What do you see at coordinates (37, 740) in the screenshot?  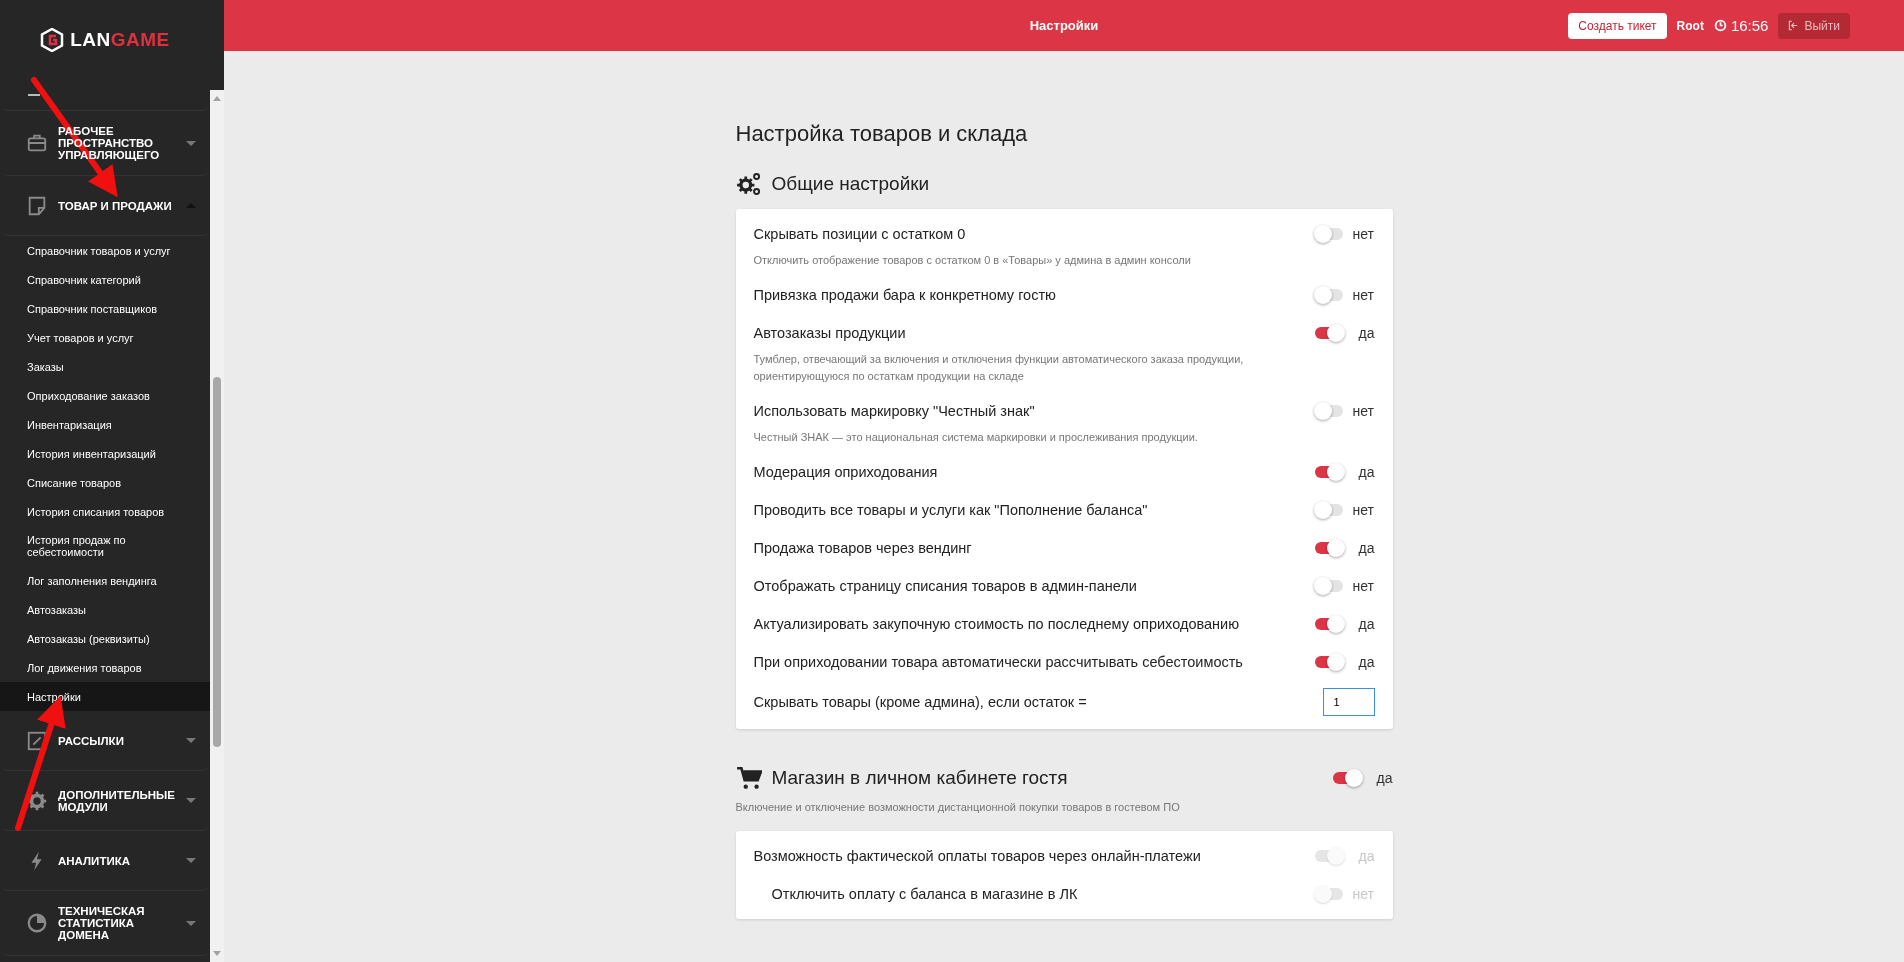 I see `edit-icon` at bounding box center [37, 740].